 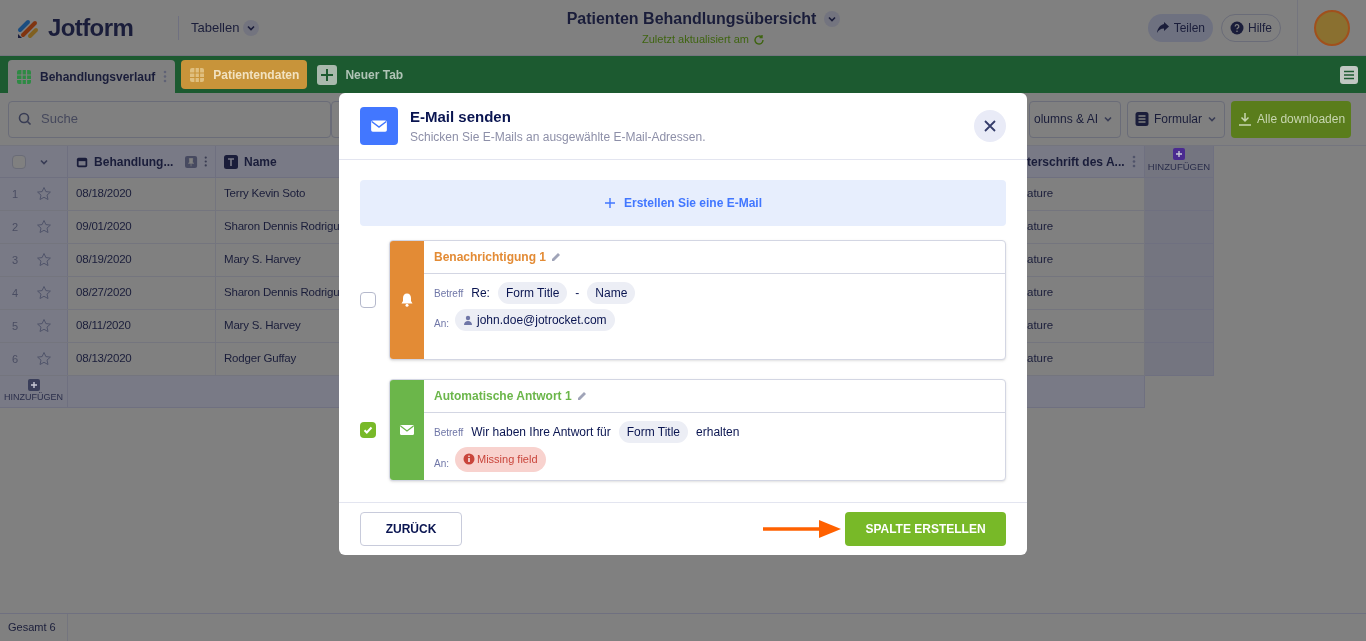 What do you see at coordinates (469, 459) in the screenshot?
I see `info-icon` at bounding box center [469, 459].